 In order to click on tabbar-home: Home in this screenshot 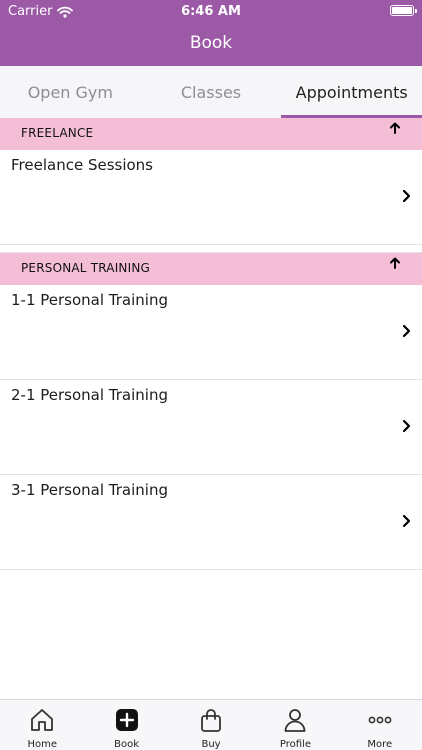, I will do `click(42, 725)`.